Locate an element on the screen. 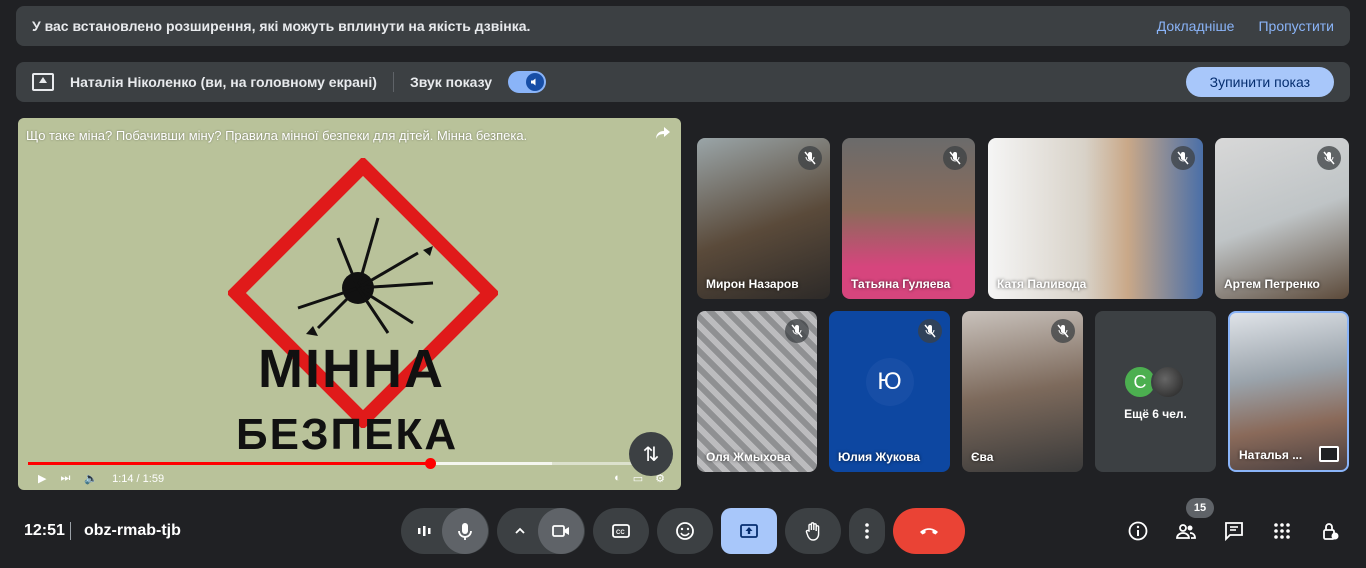 This screenshot has width=1366, height=568. participant-tile: Ю Юлия Жукова is located at coordinates (889, 391).